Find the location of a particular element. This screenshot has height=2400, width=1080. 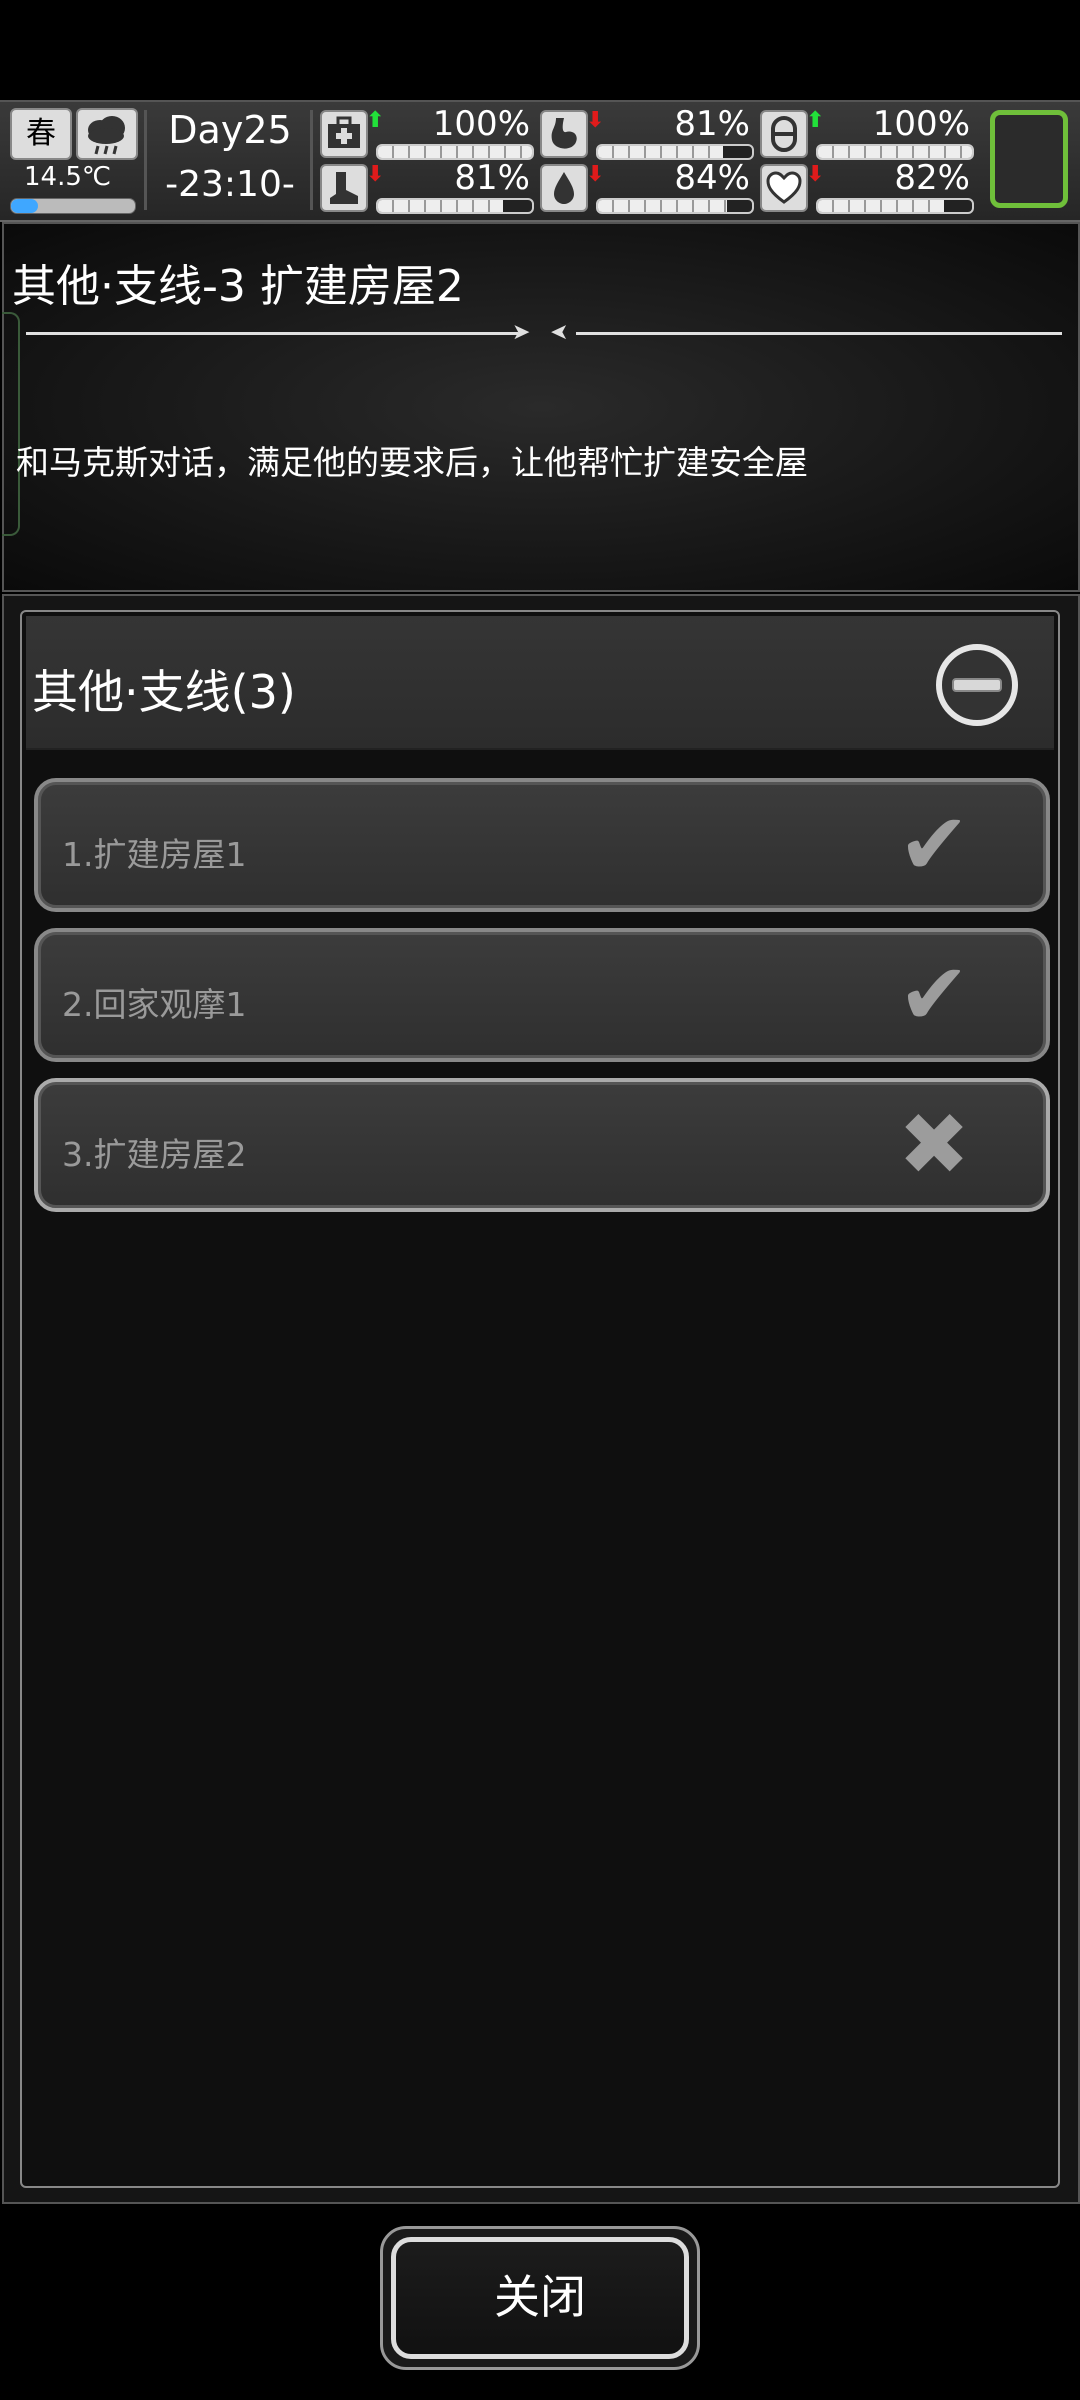

pill-icon is located at coordinates (784, 134).